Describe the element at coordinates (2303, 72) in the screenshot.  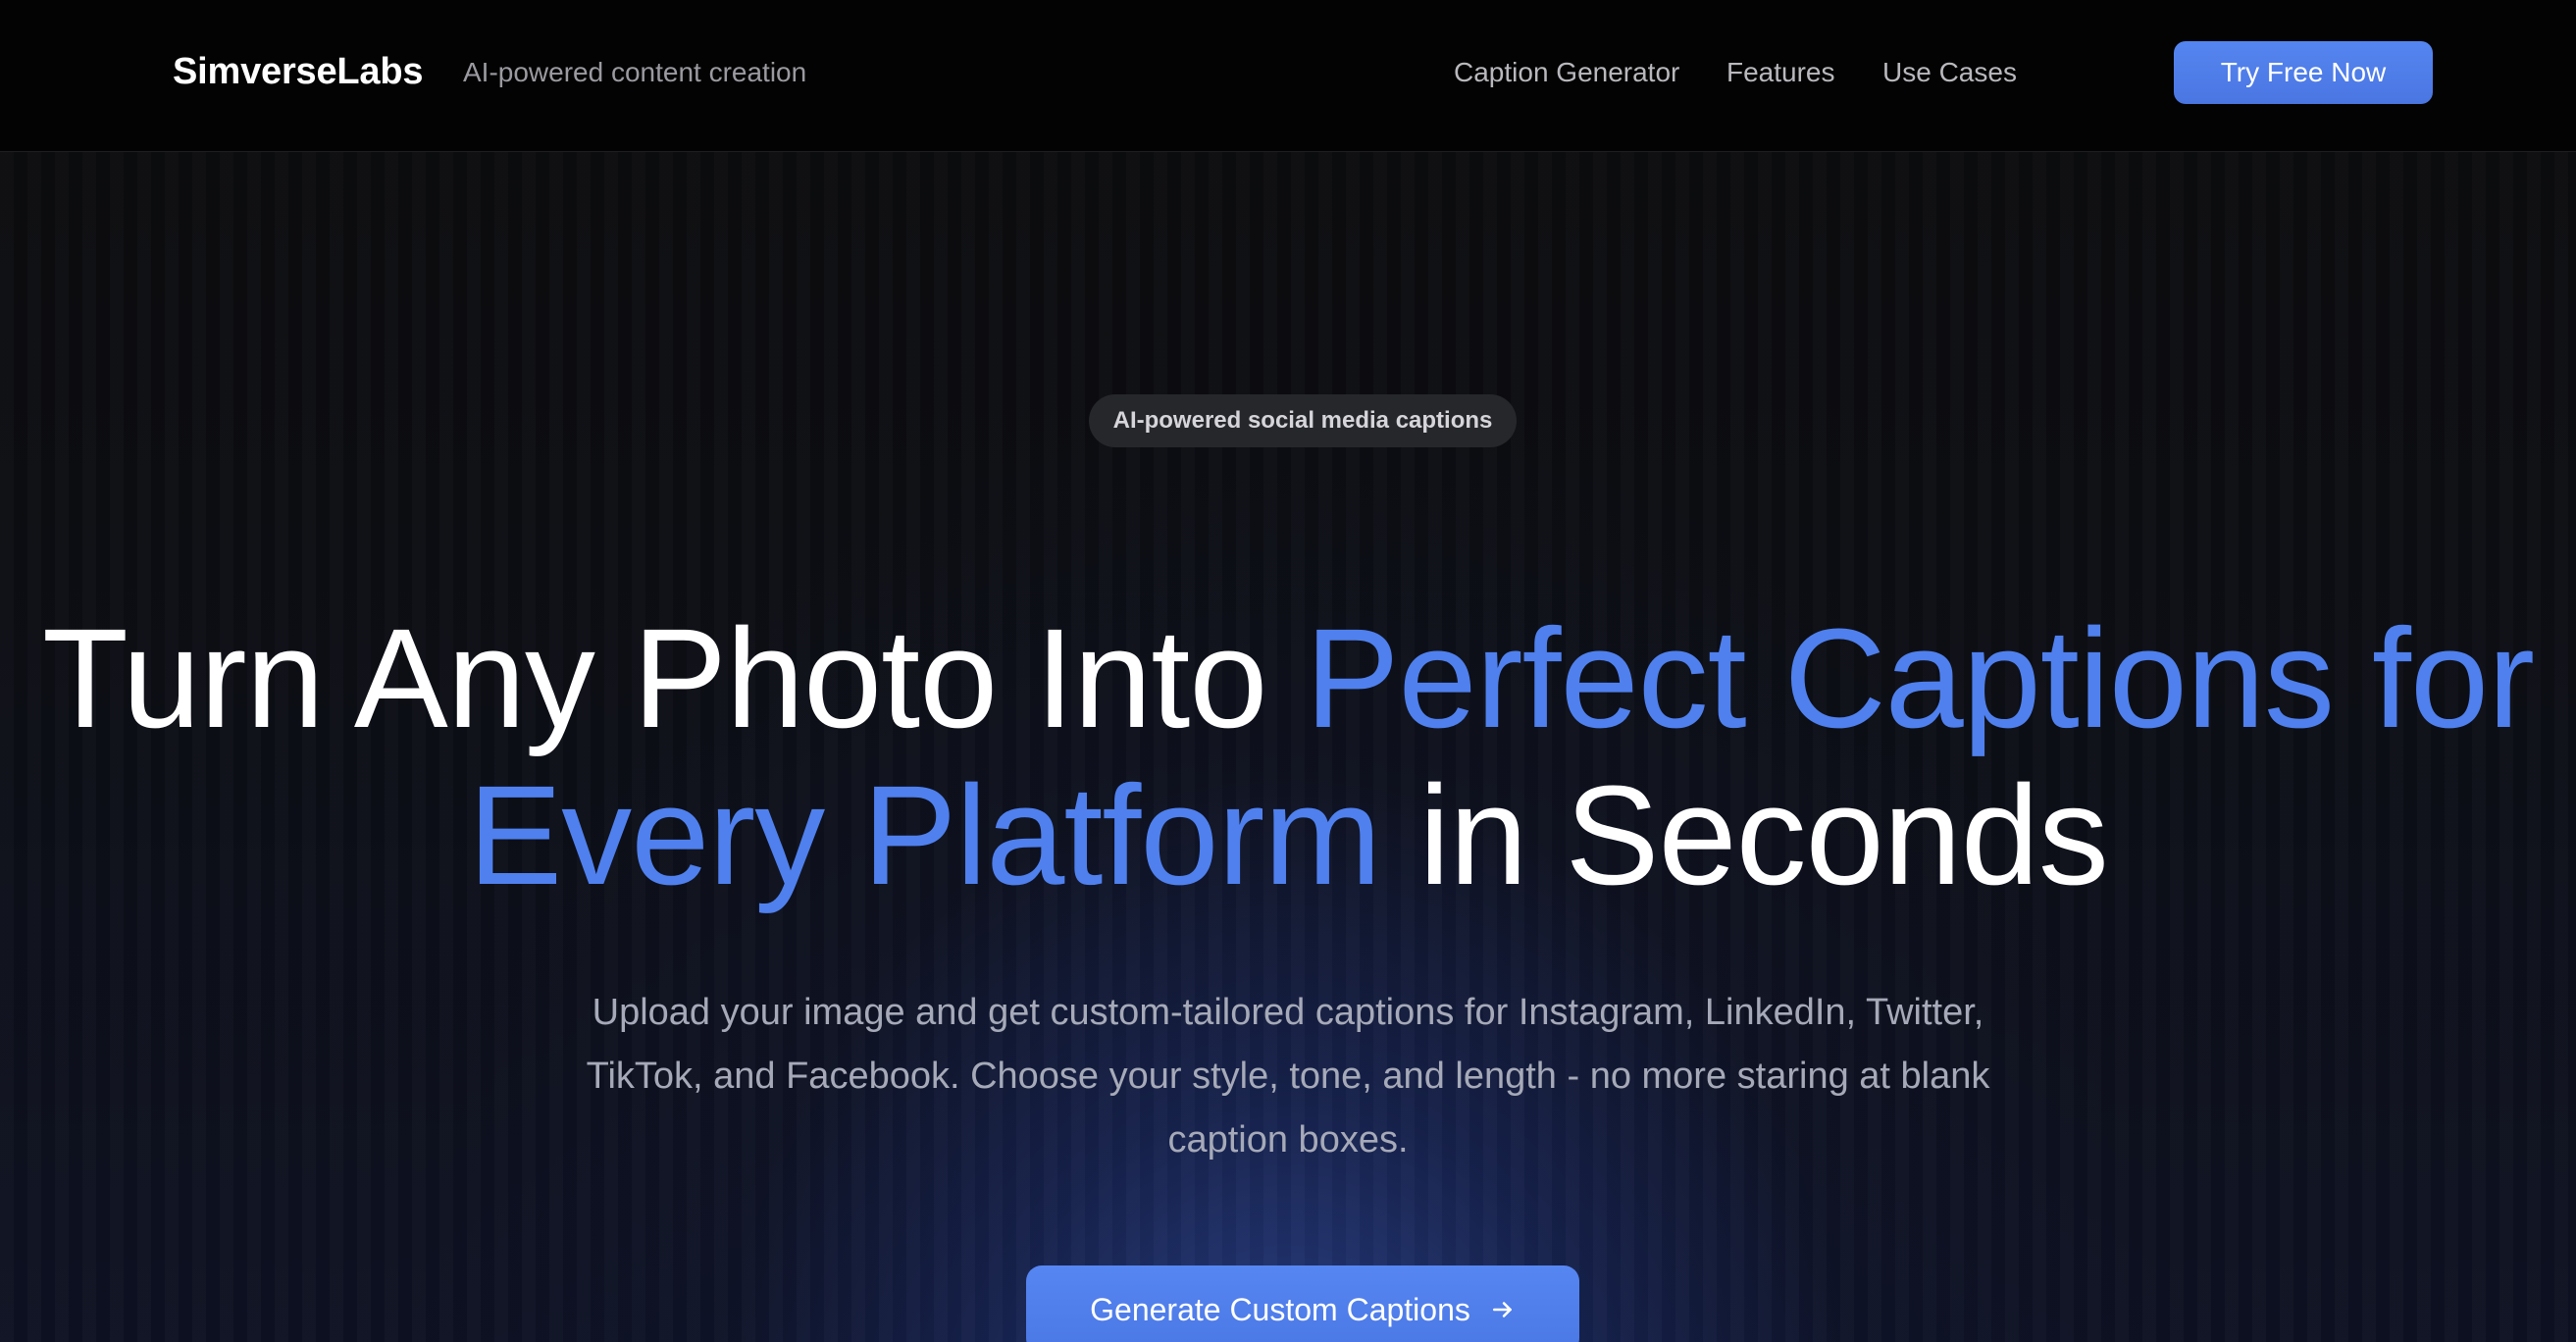
I see `try-free-now-button: Try Free Now` at that location.